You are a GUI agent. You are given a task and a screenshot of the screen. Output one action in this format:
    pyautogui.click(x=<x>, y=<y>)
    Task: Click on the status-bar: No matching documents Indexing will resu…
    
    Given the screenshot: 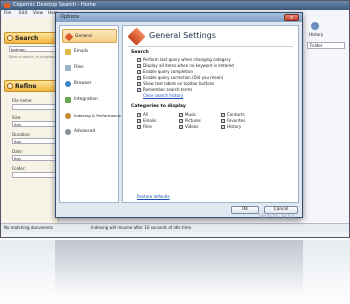 What is the action you would take?
    pyautogui.click(x=175, y=227)
    